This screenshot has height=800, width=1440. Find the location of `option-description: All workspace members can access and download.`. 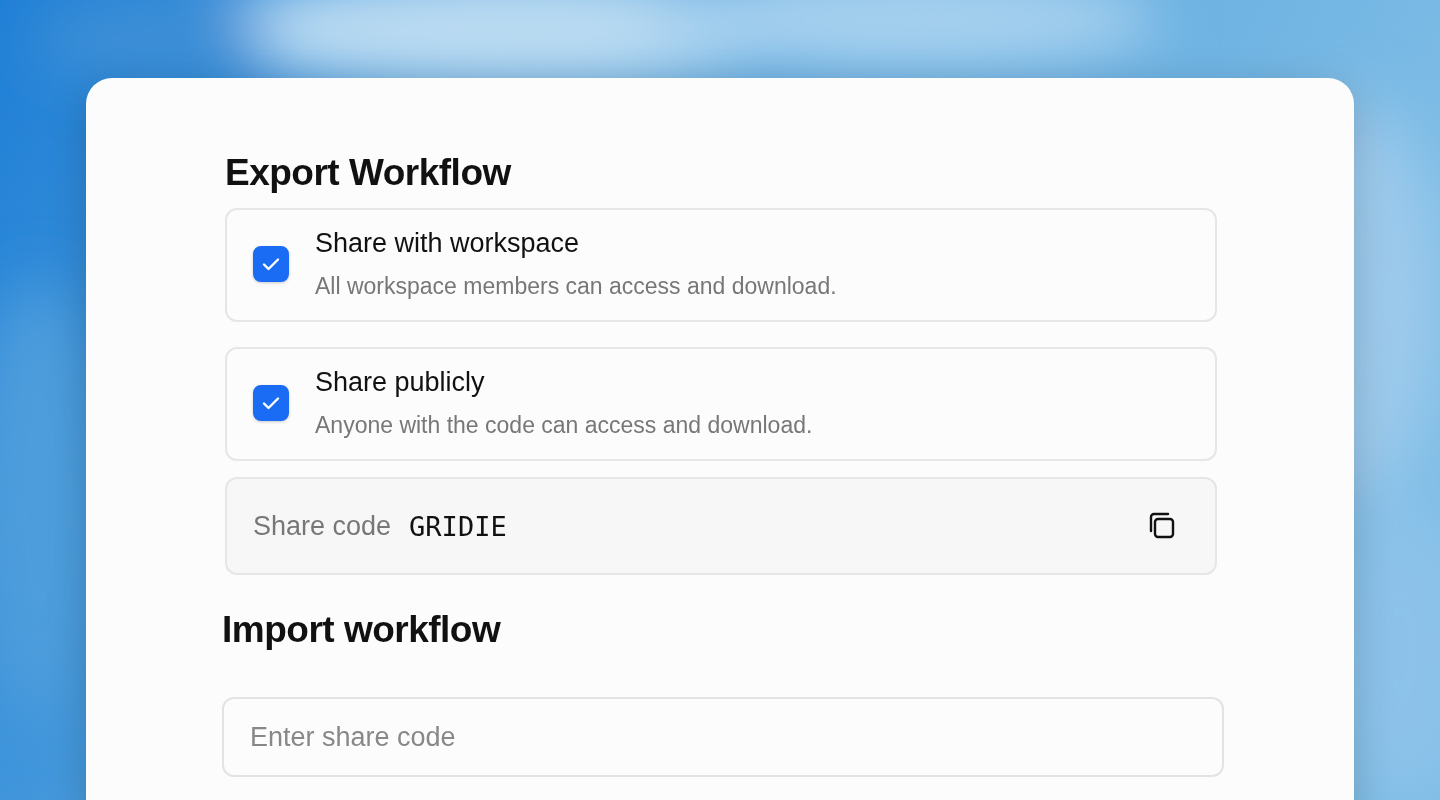

option-description: All workspace members can access and download. is located at coordinates (576, 286).